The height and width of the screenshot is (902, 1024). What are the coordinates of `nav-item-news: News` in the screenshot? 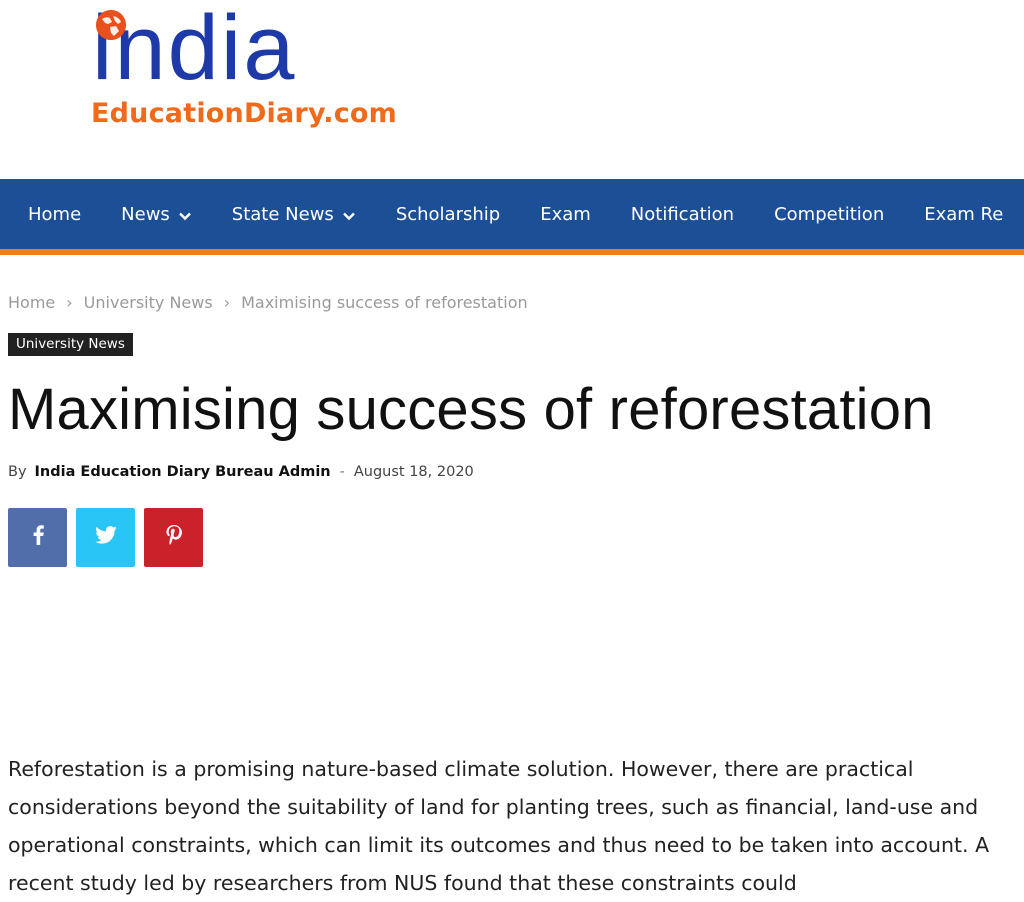 It's located at (156, 214).